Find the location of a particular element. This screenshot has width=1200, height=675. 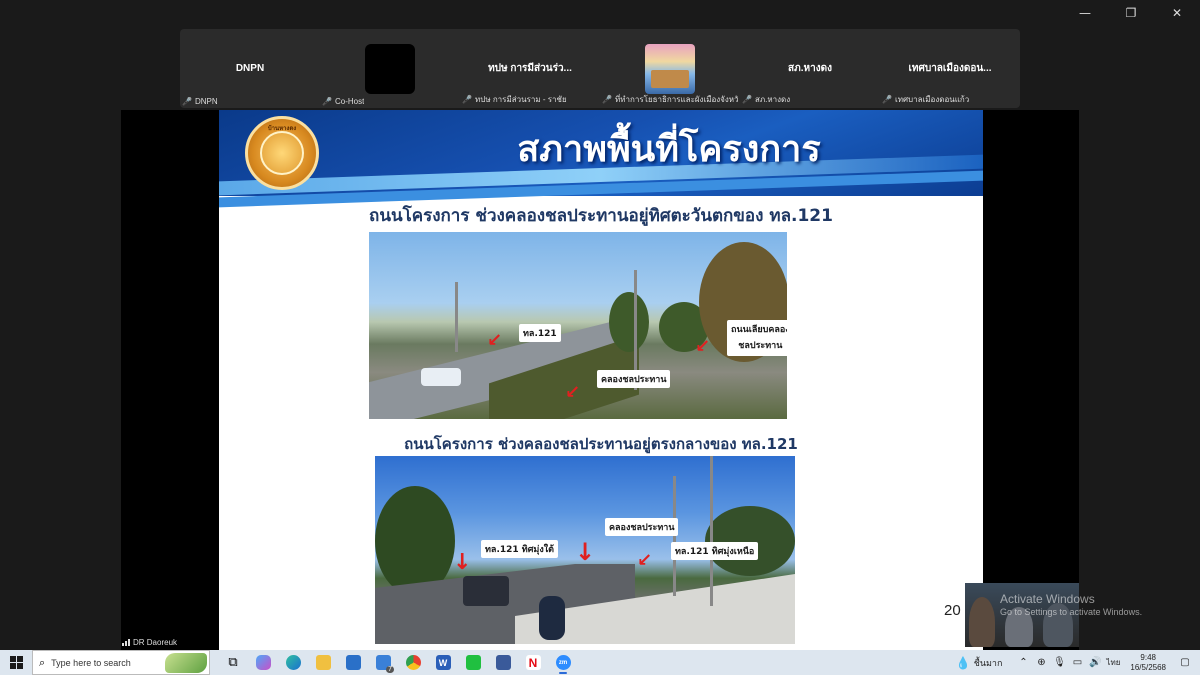

label-highway-north: ทล.121 ทิศมุ่งเหนือ is located at coordinates (715, 551).